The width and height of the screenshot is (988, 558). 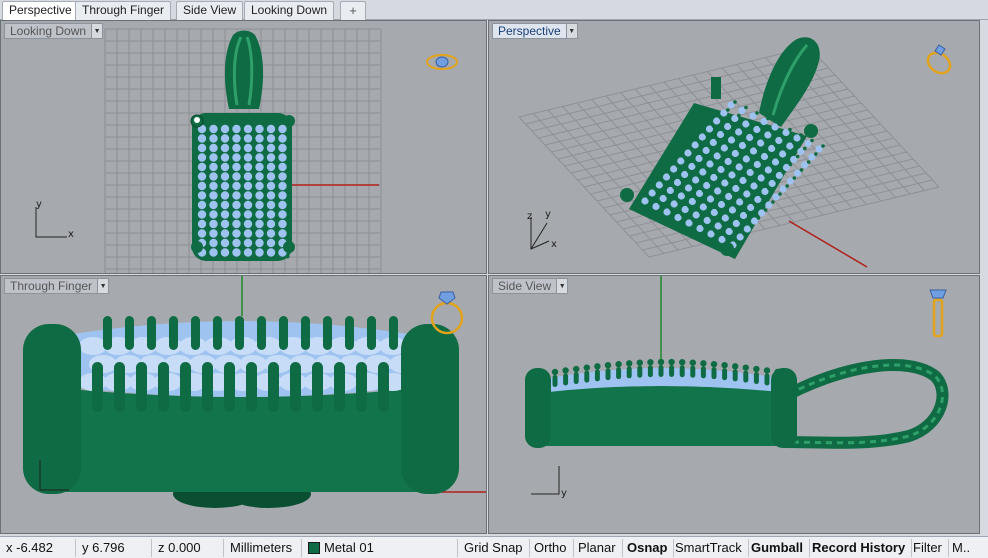 What do you see at coordinates (941, 59) in the screenshot?
I see `ring-perspective-icon` at bounding box center [941, 59].